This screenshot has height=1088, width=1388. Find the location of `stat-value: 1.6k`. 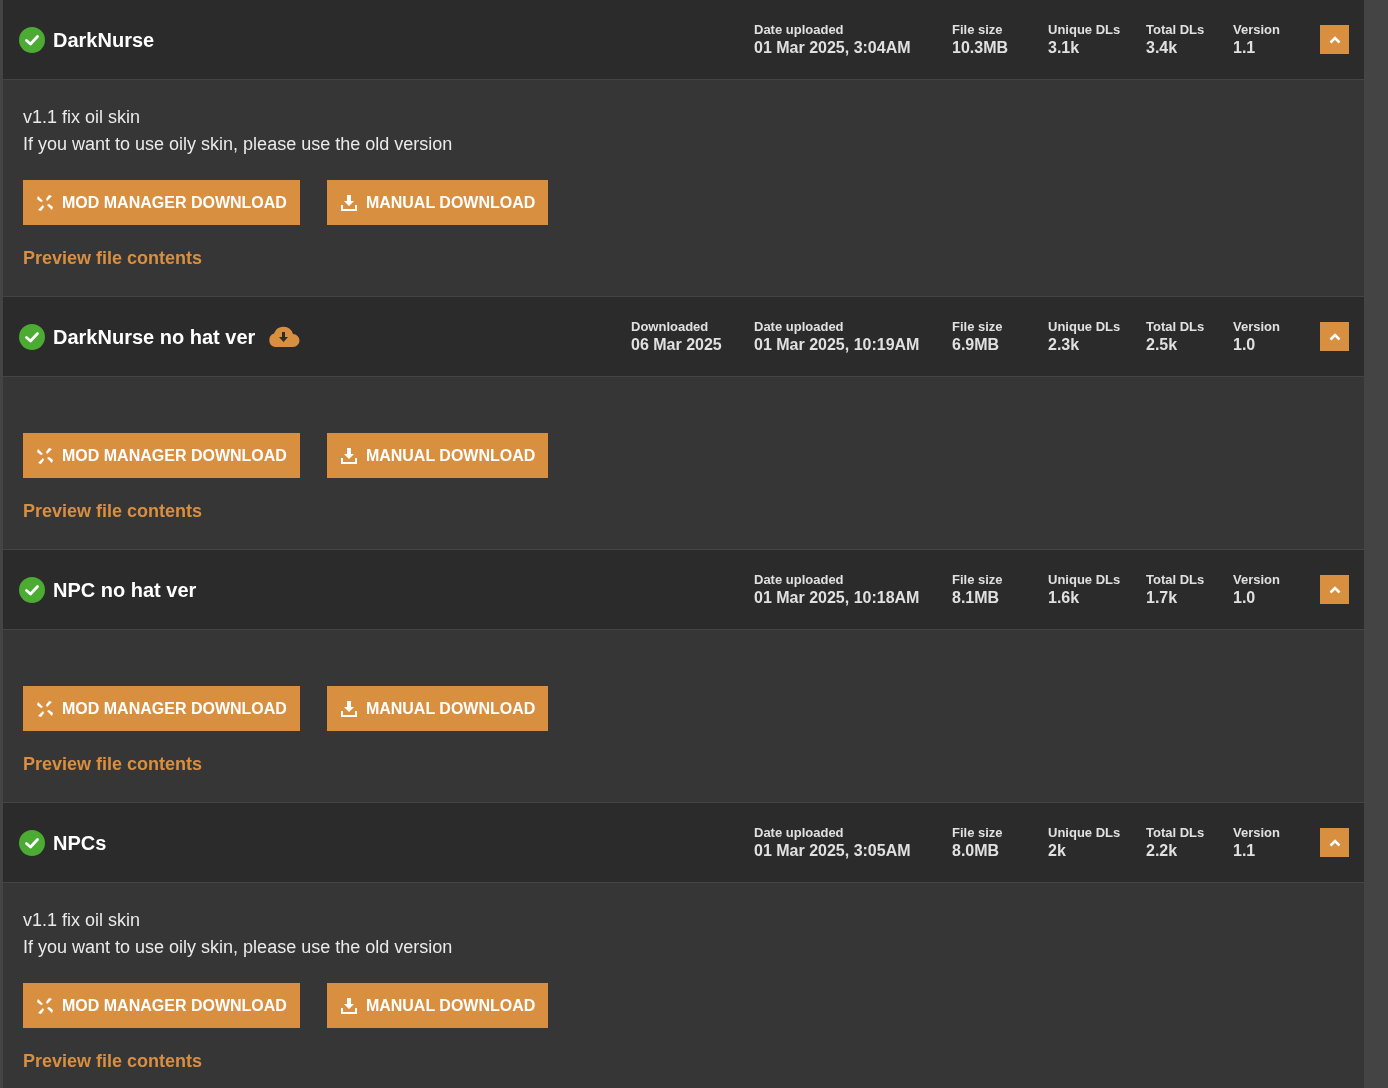

stat-value: 1.6k is located at coordinates (1064, 597).